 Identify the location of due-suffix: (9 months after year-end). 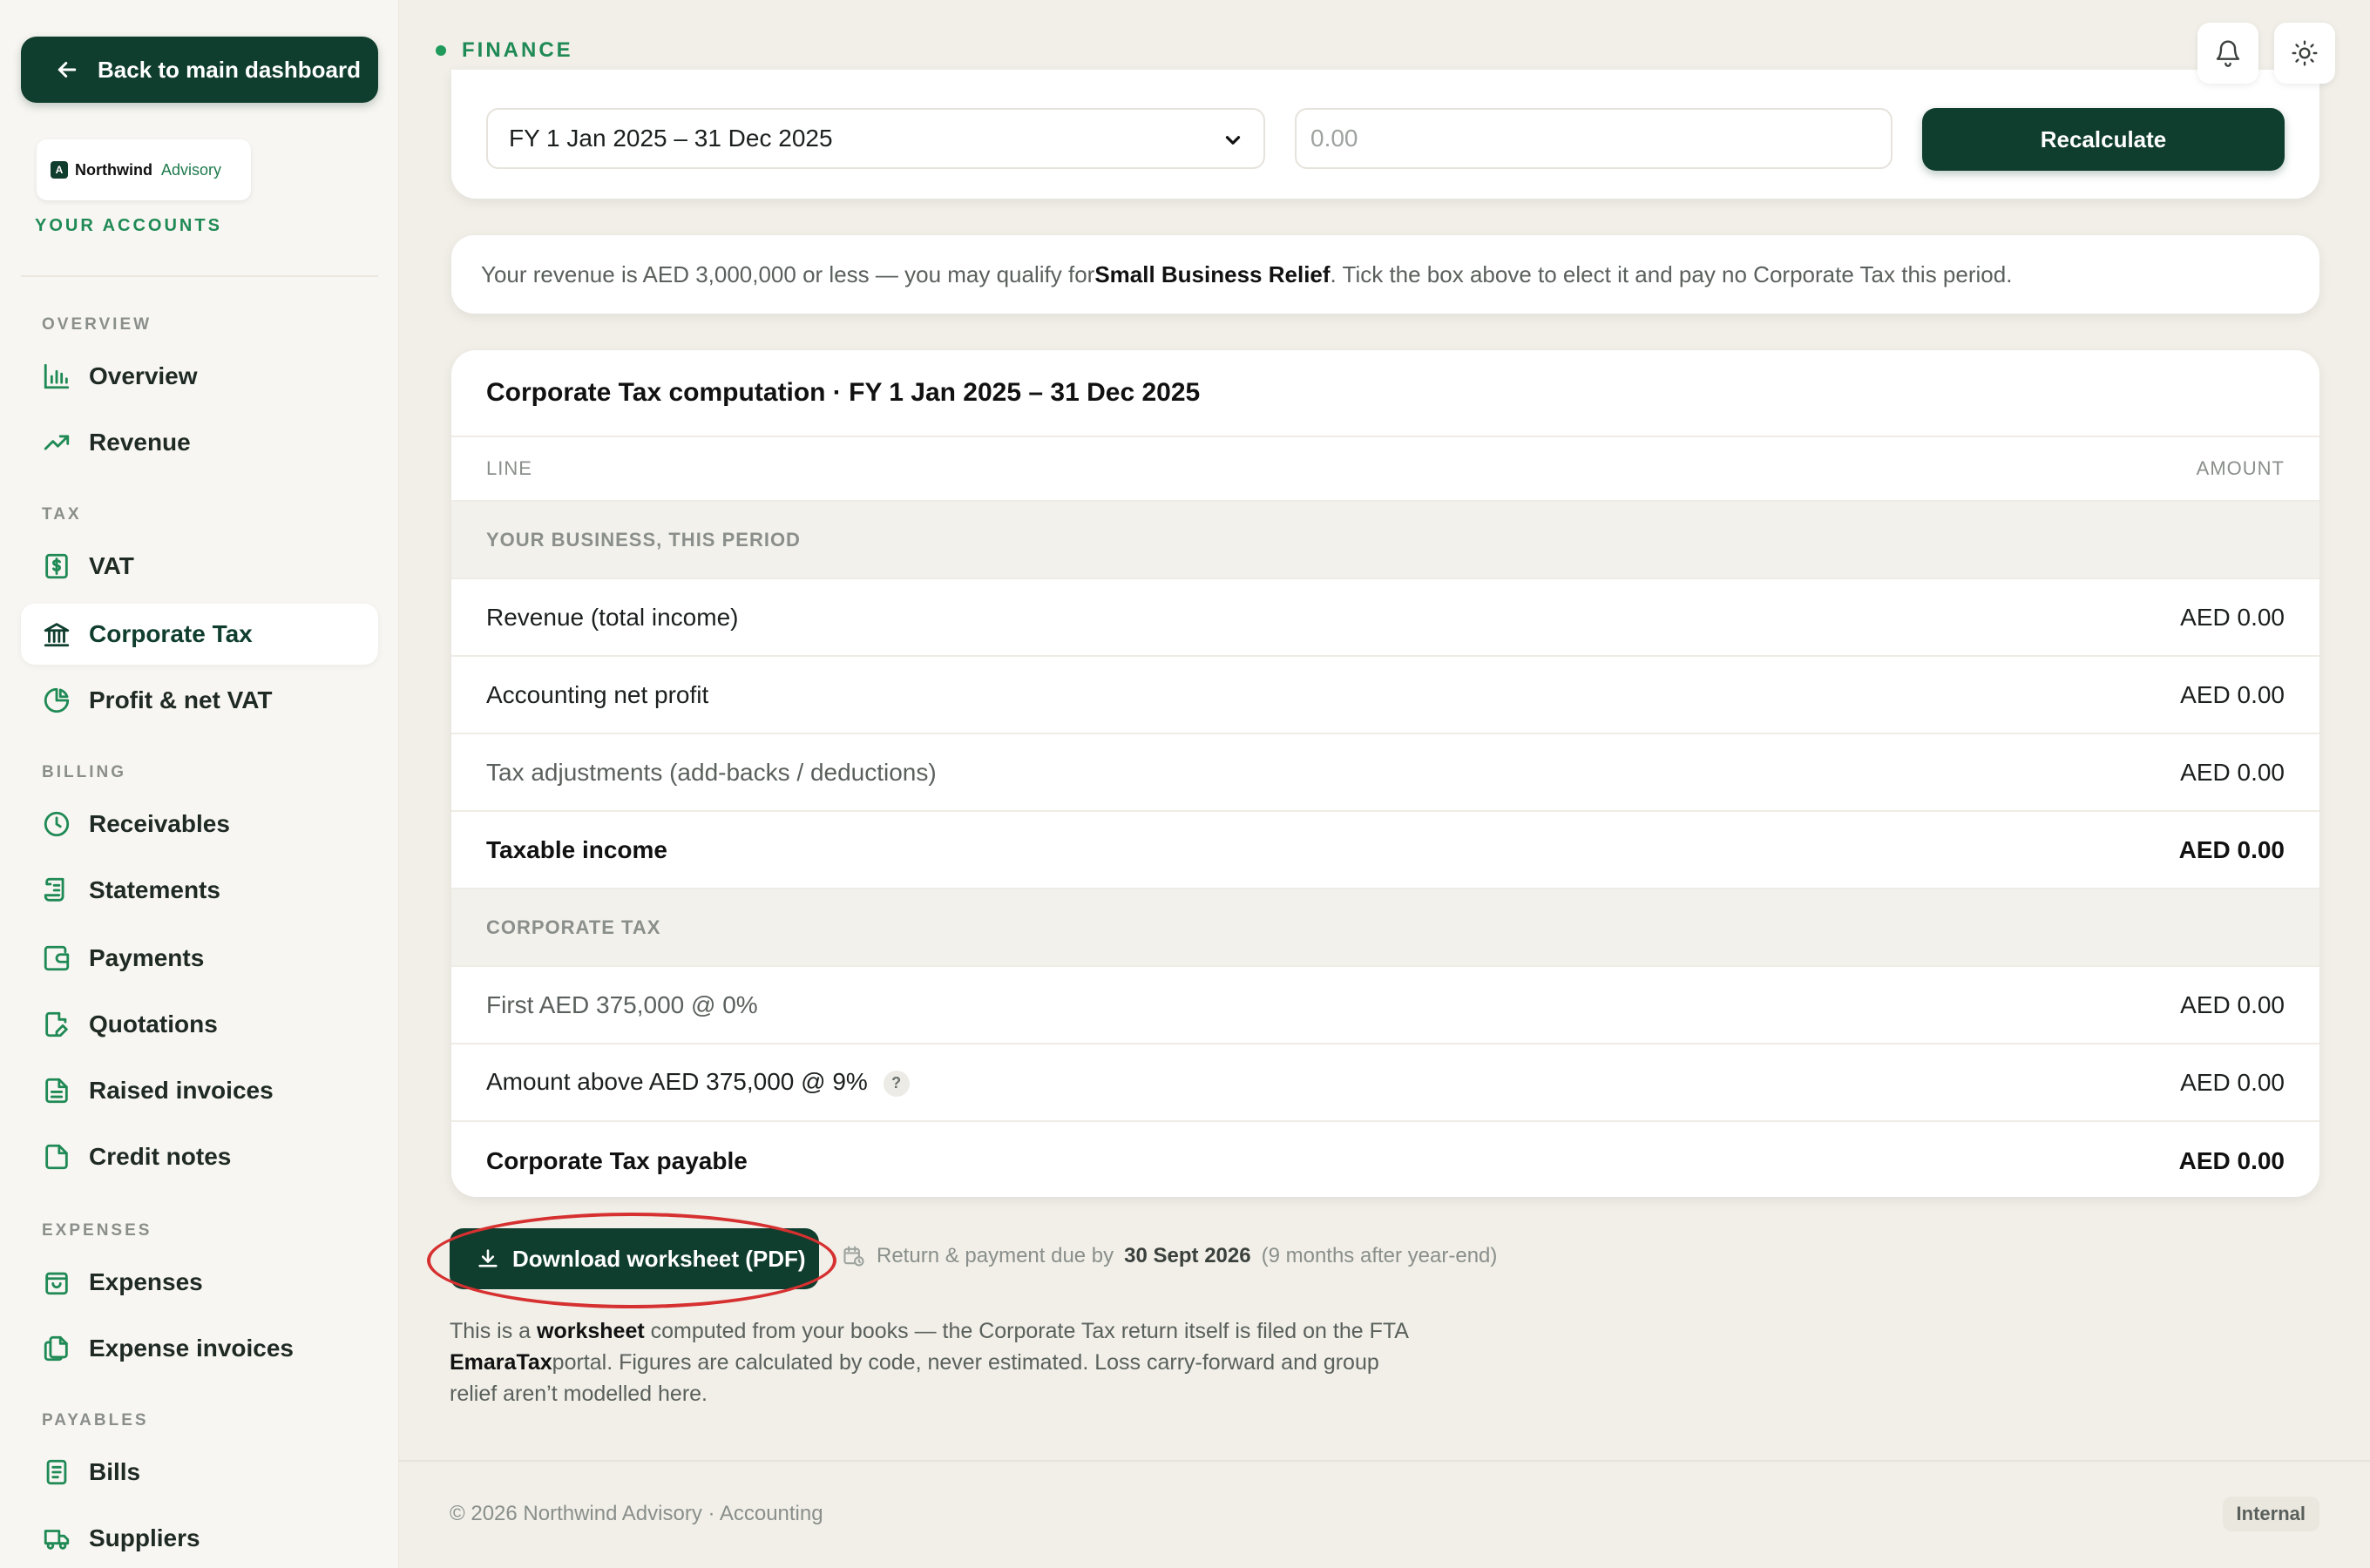
(1379, 1255).